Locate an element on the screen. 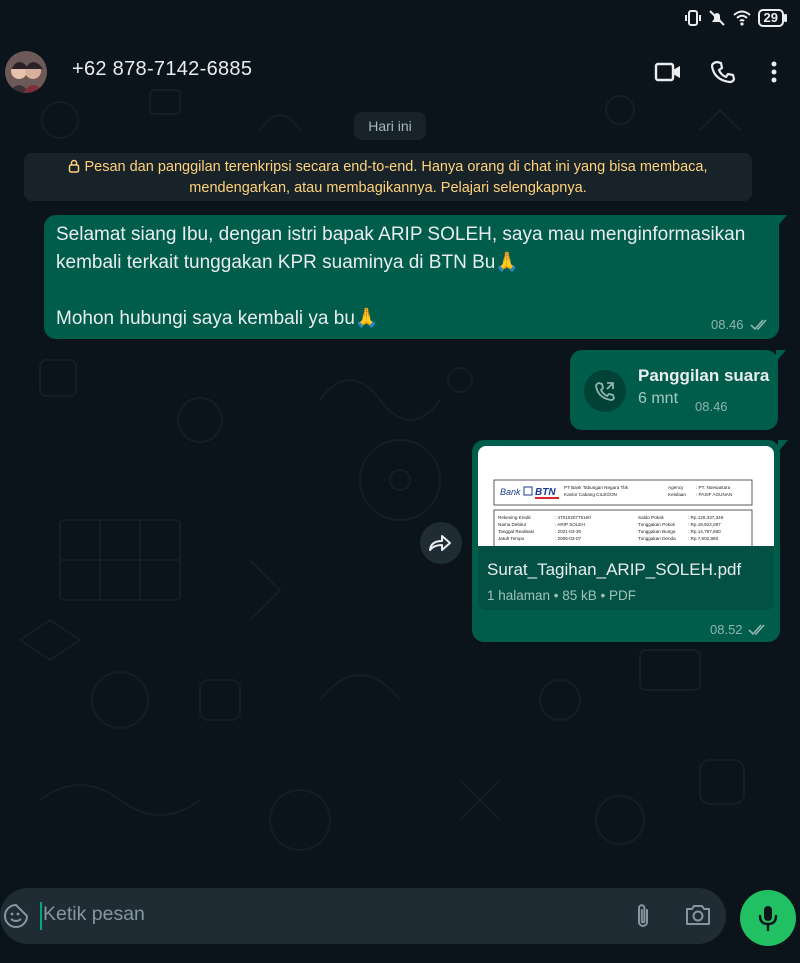 The height and width of the screenshot is (963, 800). paperclip-icon is located at coordinates (643, 915).